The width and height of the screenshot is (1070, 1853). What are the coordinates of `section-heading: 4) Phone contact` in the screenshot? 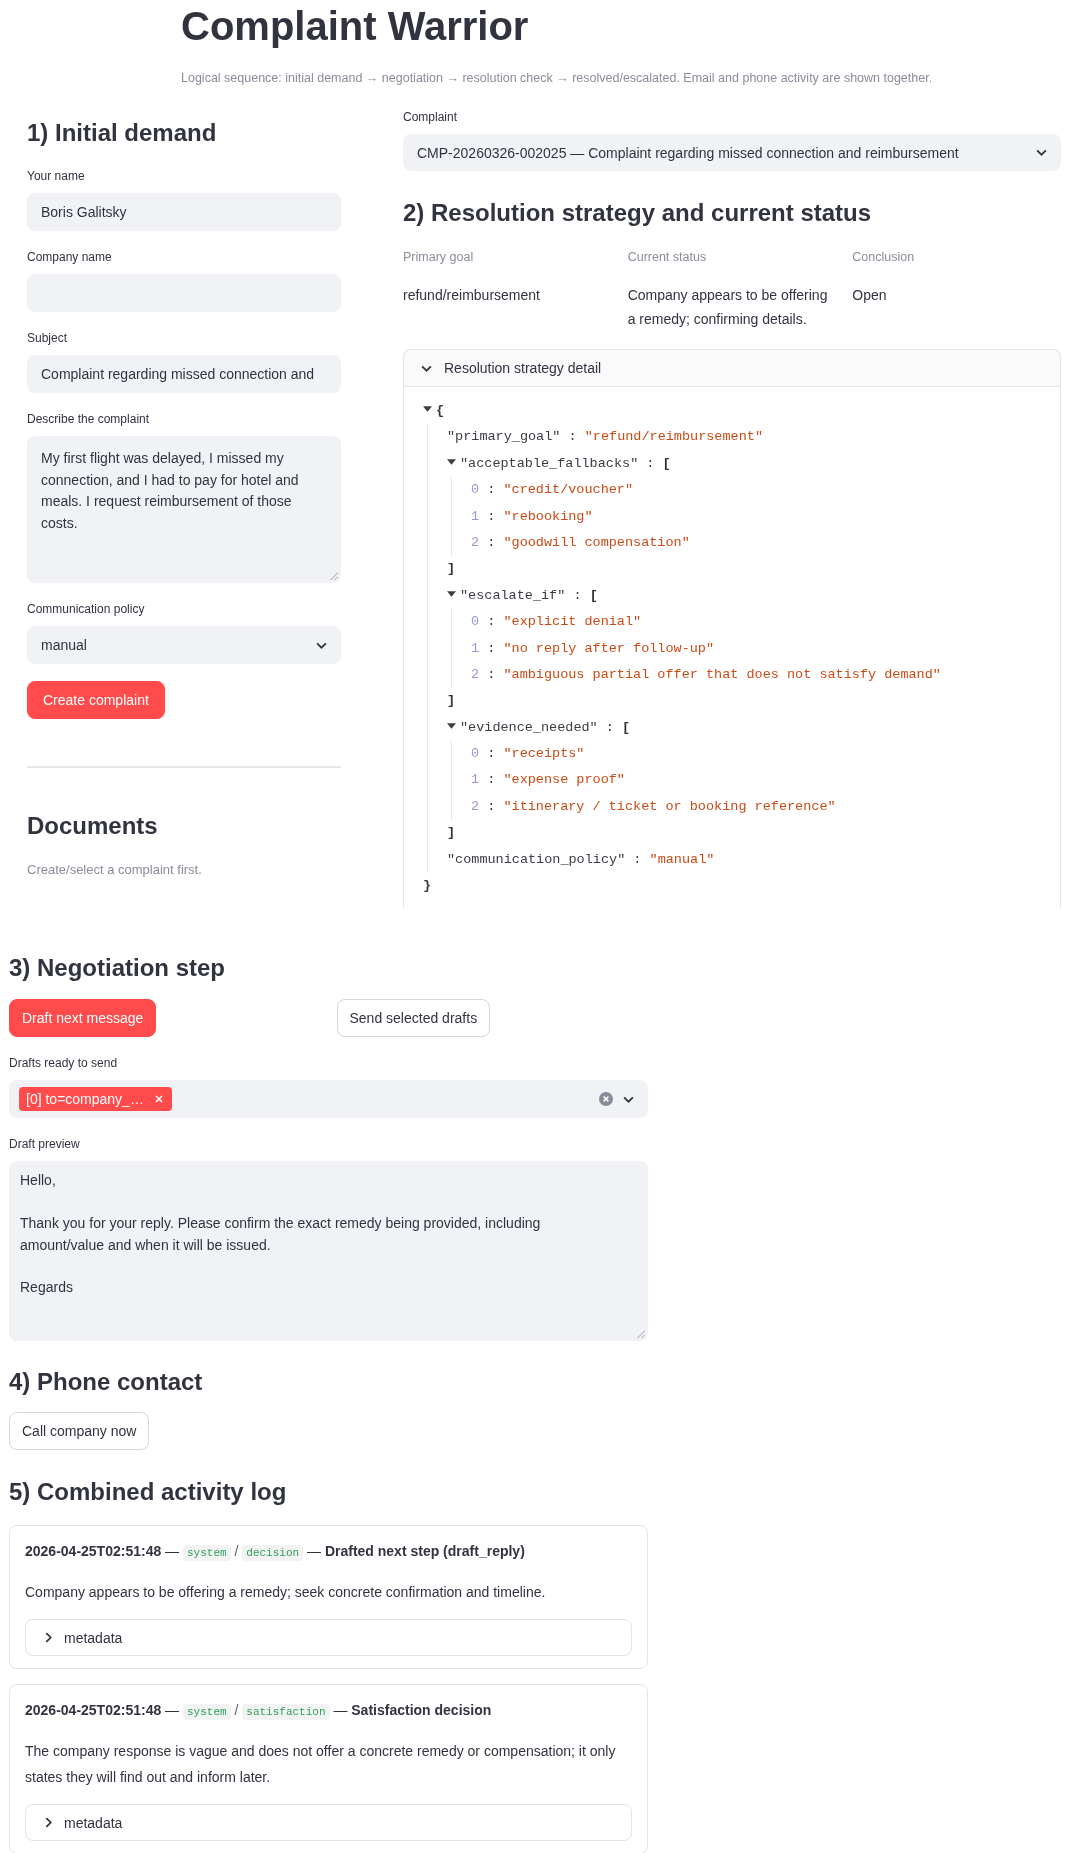 It's located at (106, 1382).